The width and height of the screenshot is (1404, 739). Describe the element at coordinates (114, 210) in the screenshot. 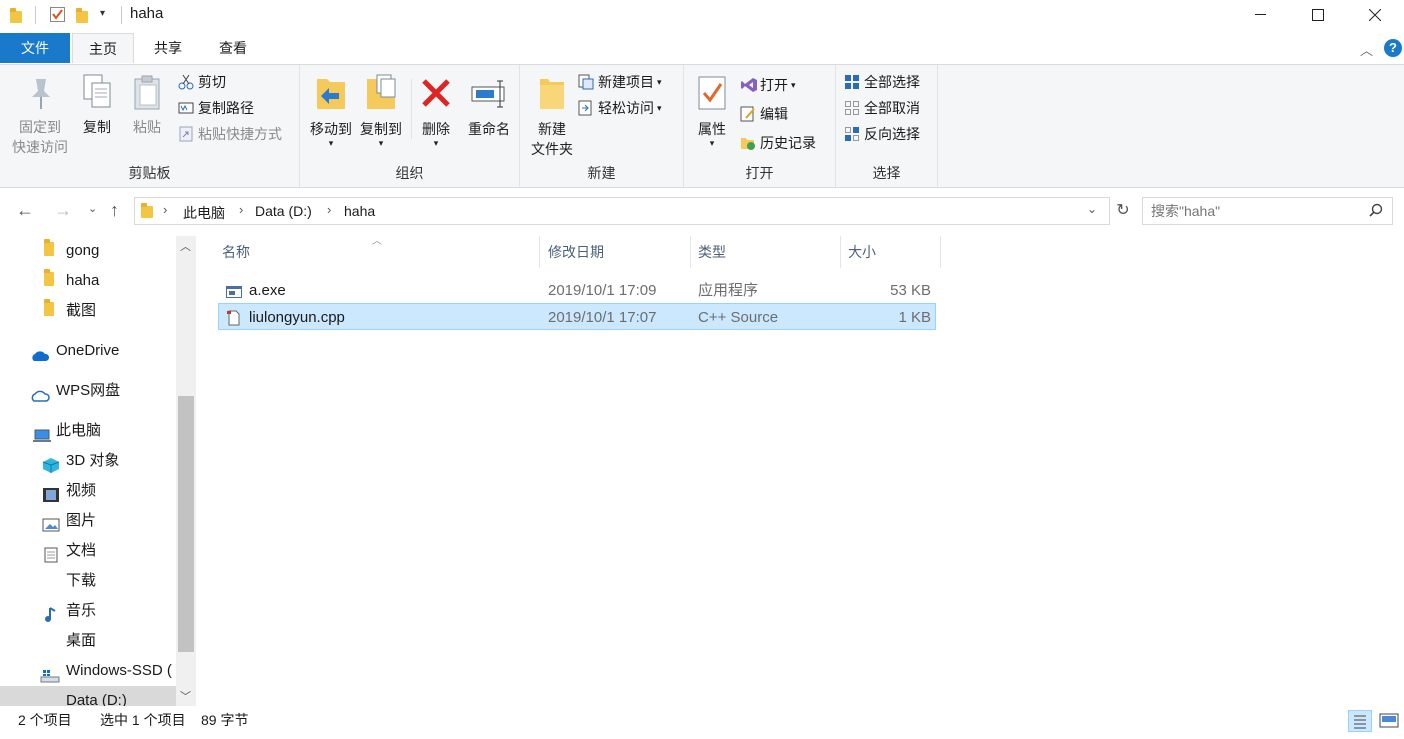

I see `up-arrow-icon: ↑` at that location.